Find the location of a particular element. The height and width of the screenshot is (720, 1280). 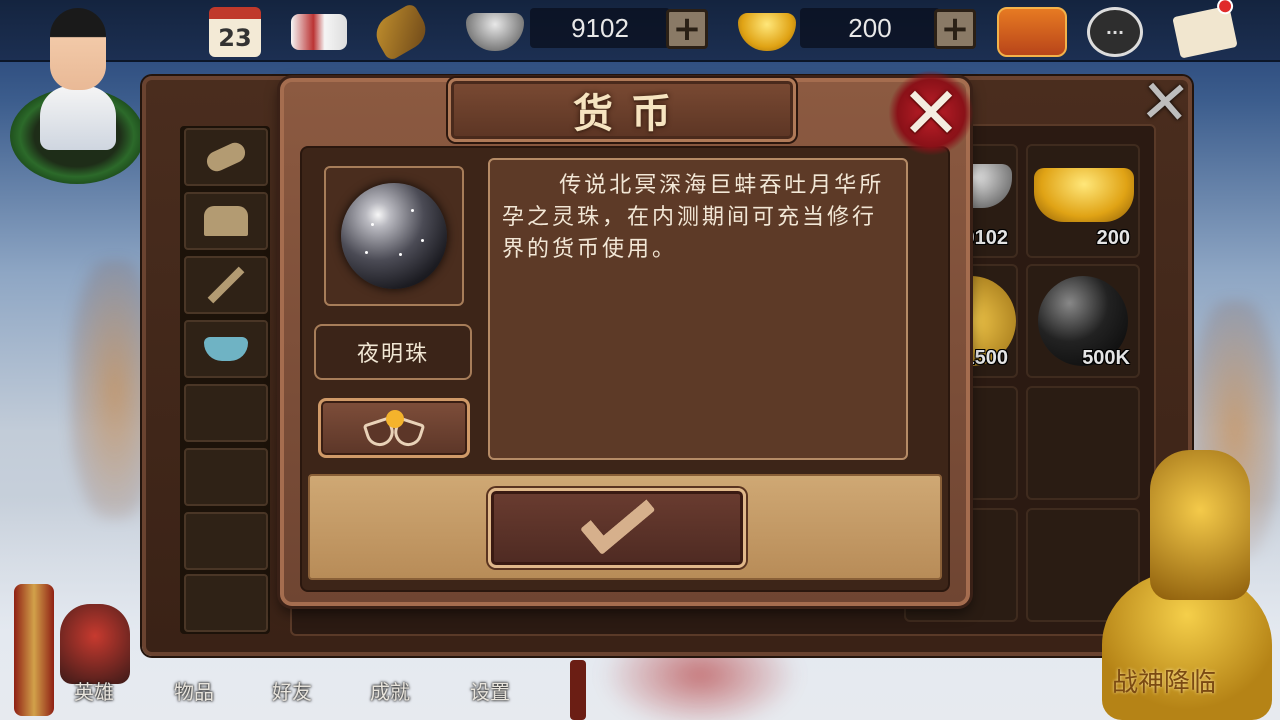

nav-item-achievements: 成就 is located at coordinates (390, 690).